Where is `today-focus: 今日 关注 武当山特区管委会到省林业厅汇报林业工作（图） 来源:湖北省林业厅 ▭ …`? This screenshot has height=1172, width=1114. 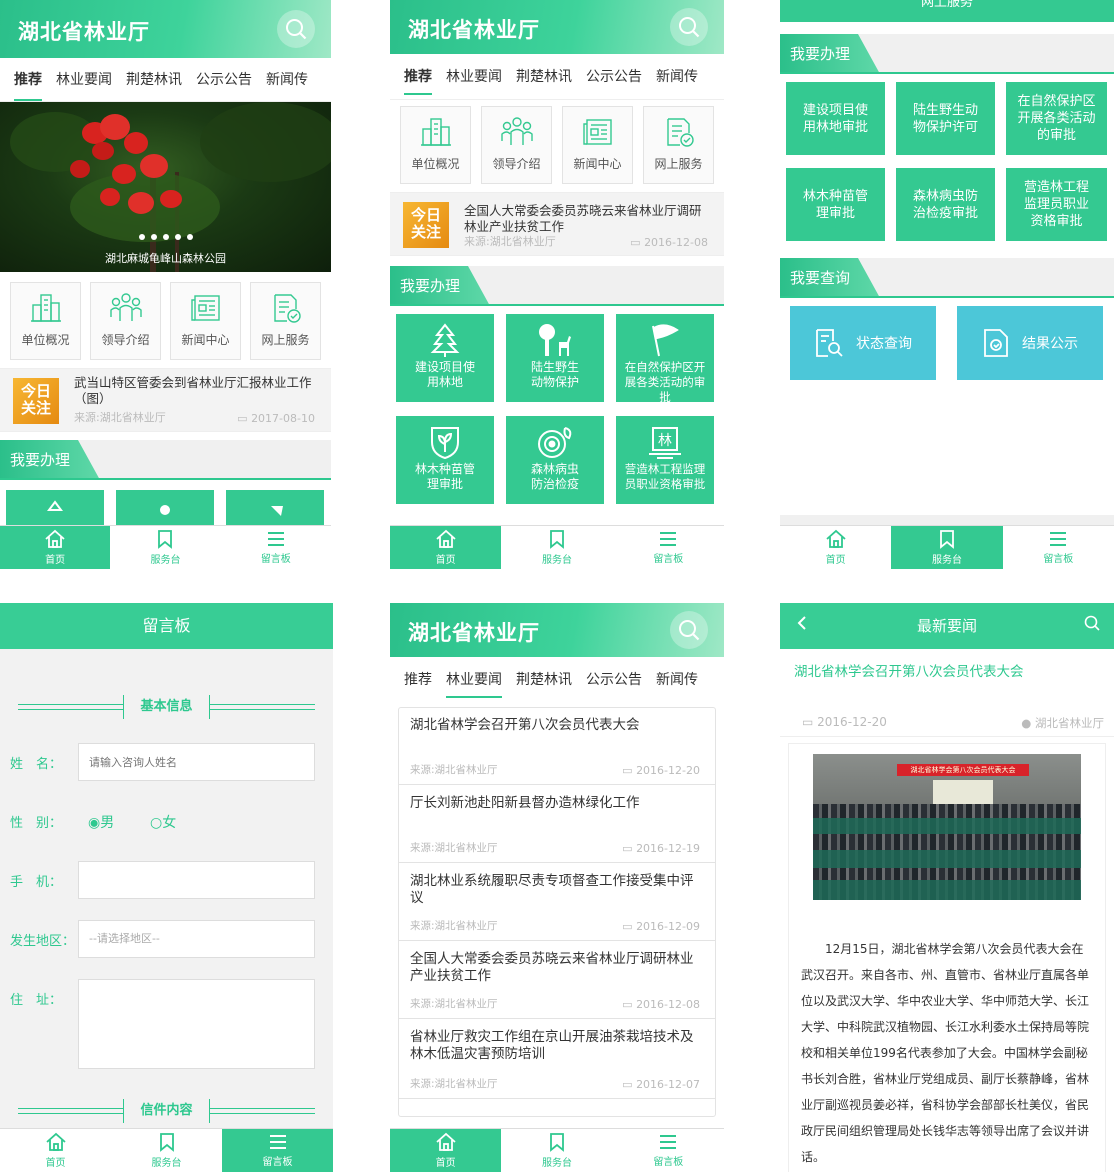 today-focus: 今日 关注 武当山特区管委会到省林业厅汇报林业工作（图） 来源:湖北省林业厅 ▭ … is located at coordinates (165, 400).